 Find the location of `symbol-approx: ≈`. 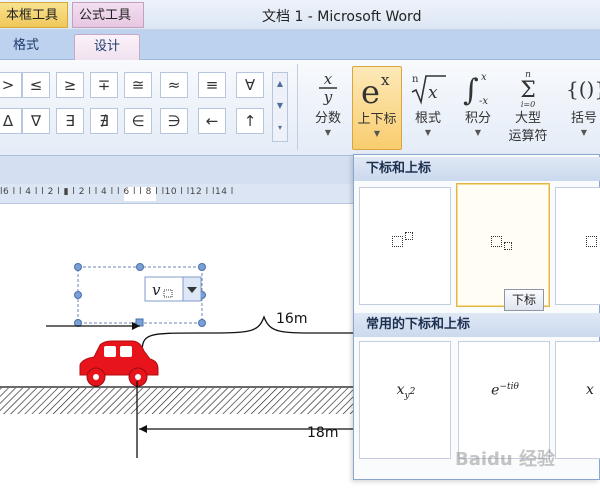

symbol-approx: ≈ is located at coordinates (174, 85).